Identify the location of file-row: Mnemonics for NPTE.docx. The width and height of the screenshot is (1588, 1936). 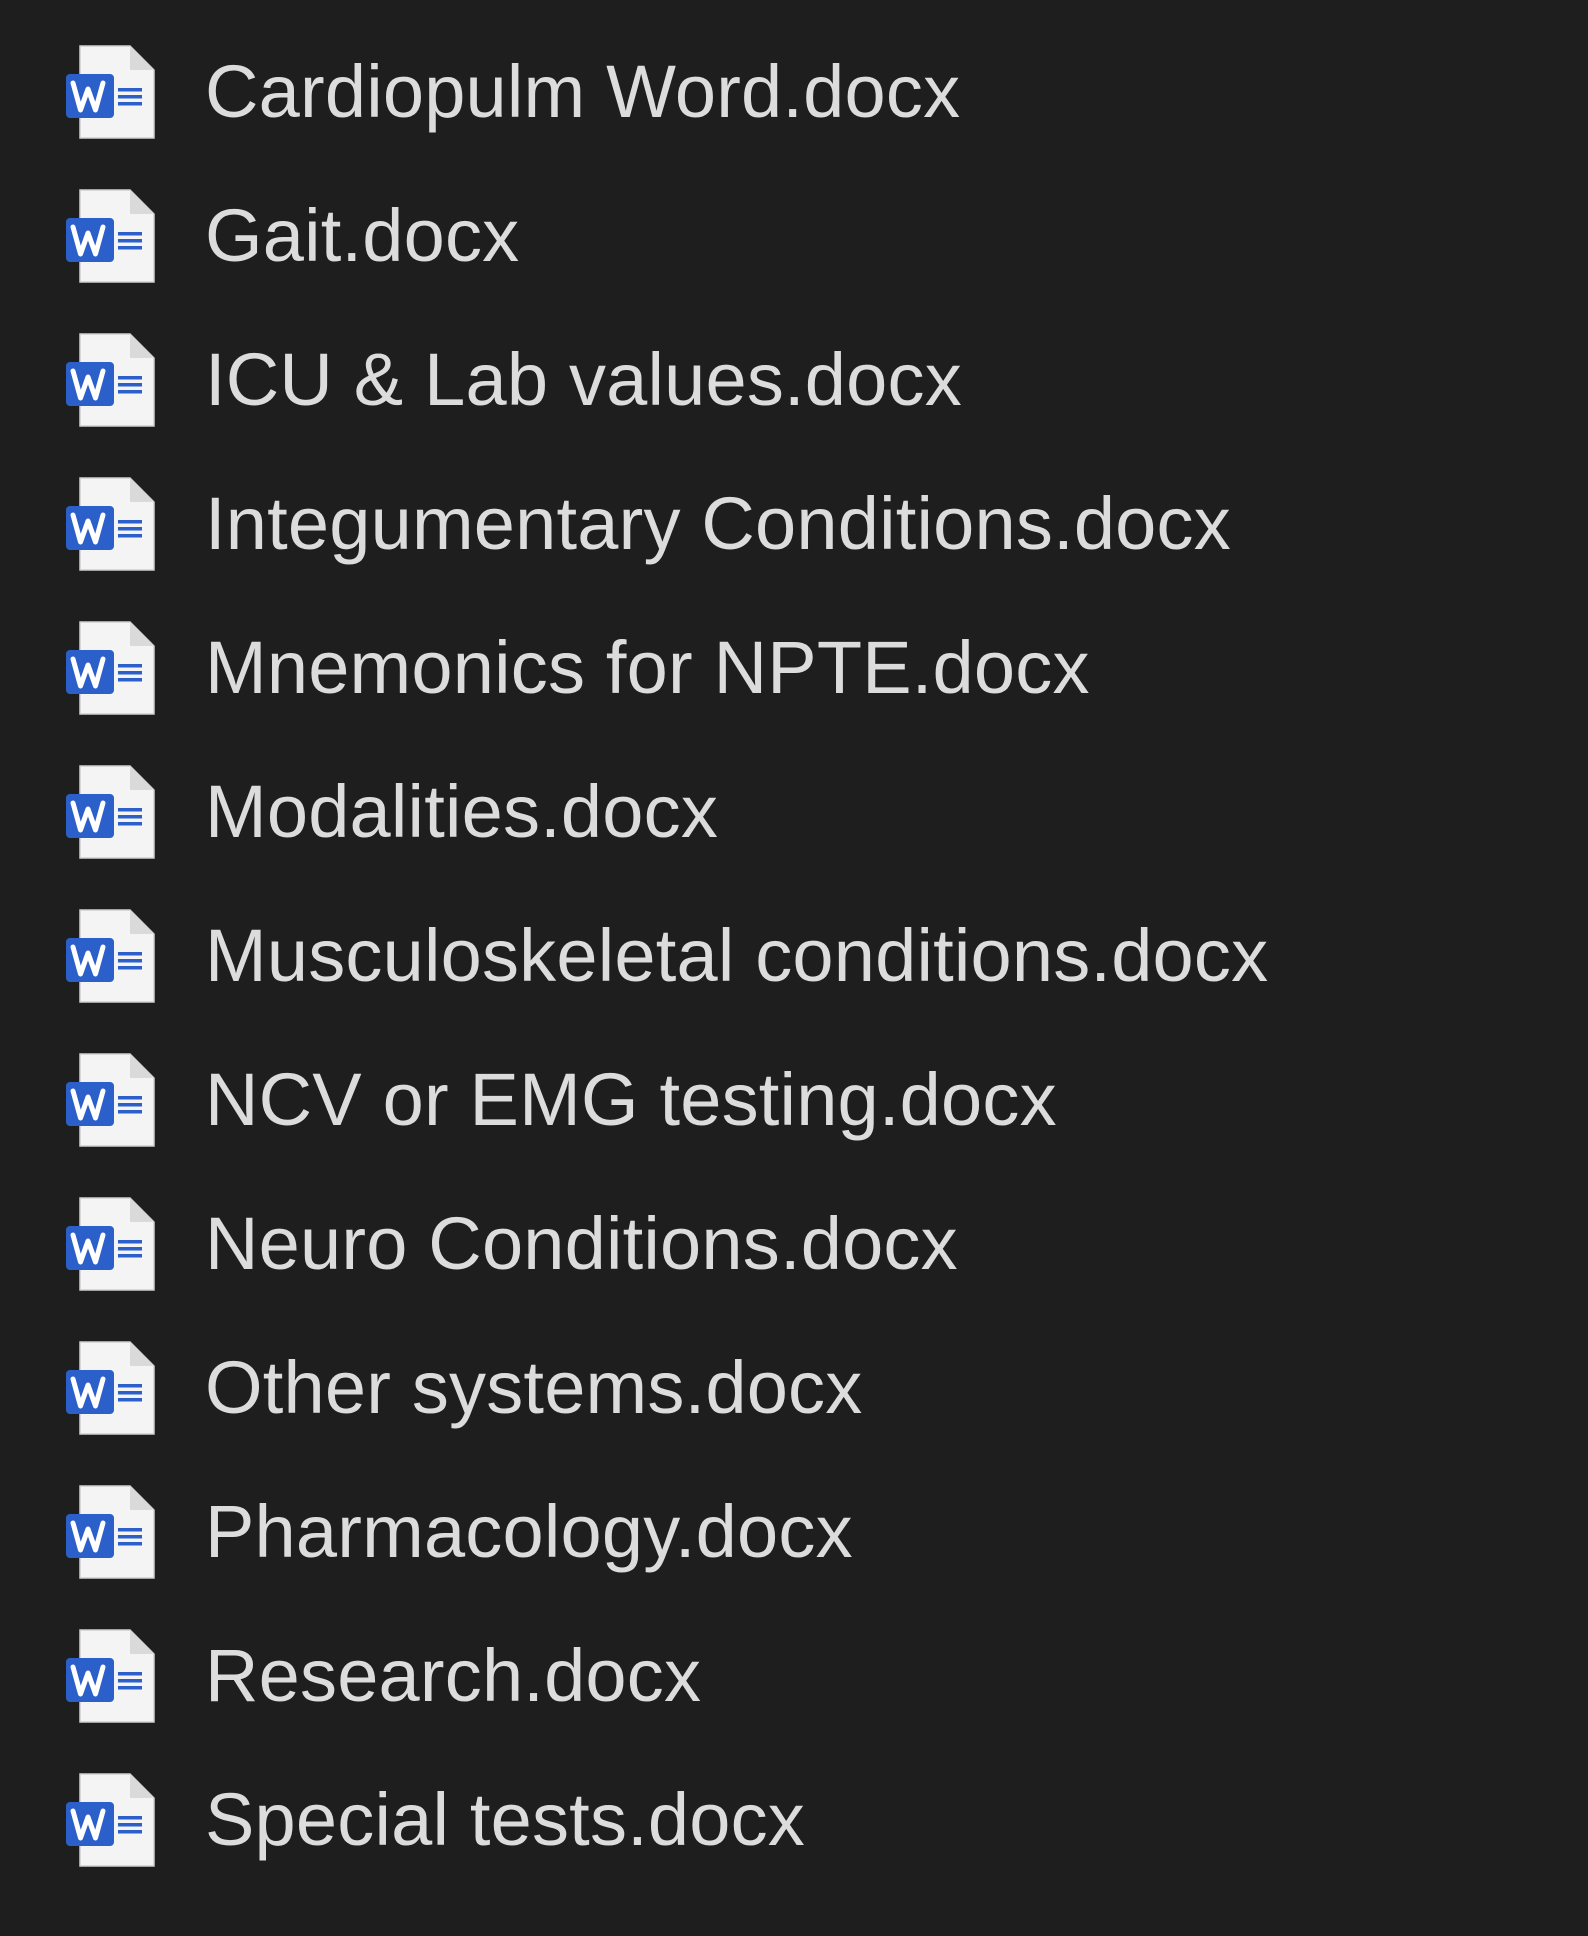
(794, 668).